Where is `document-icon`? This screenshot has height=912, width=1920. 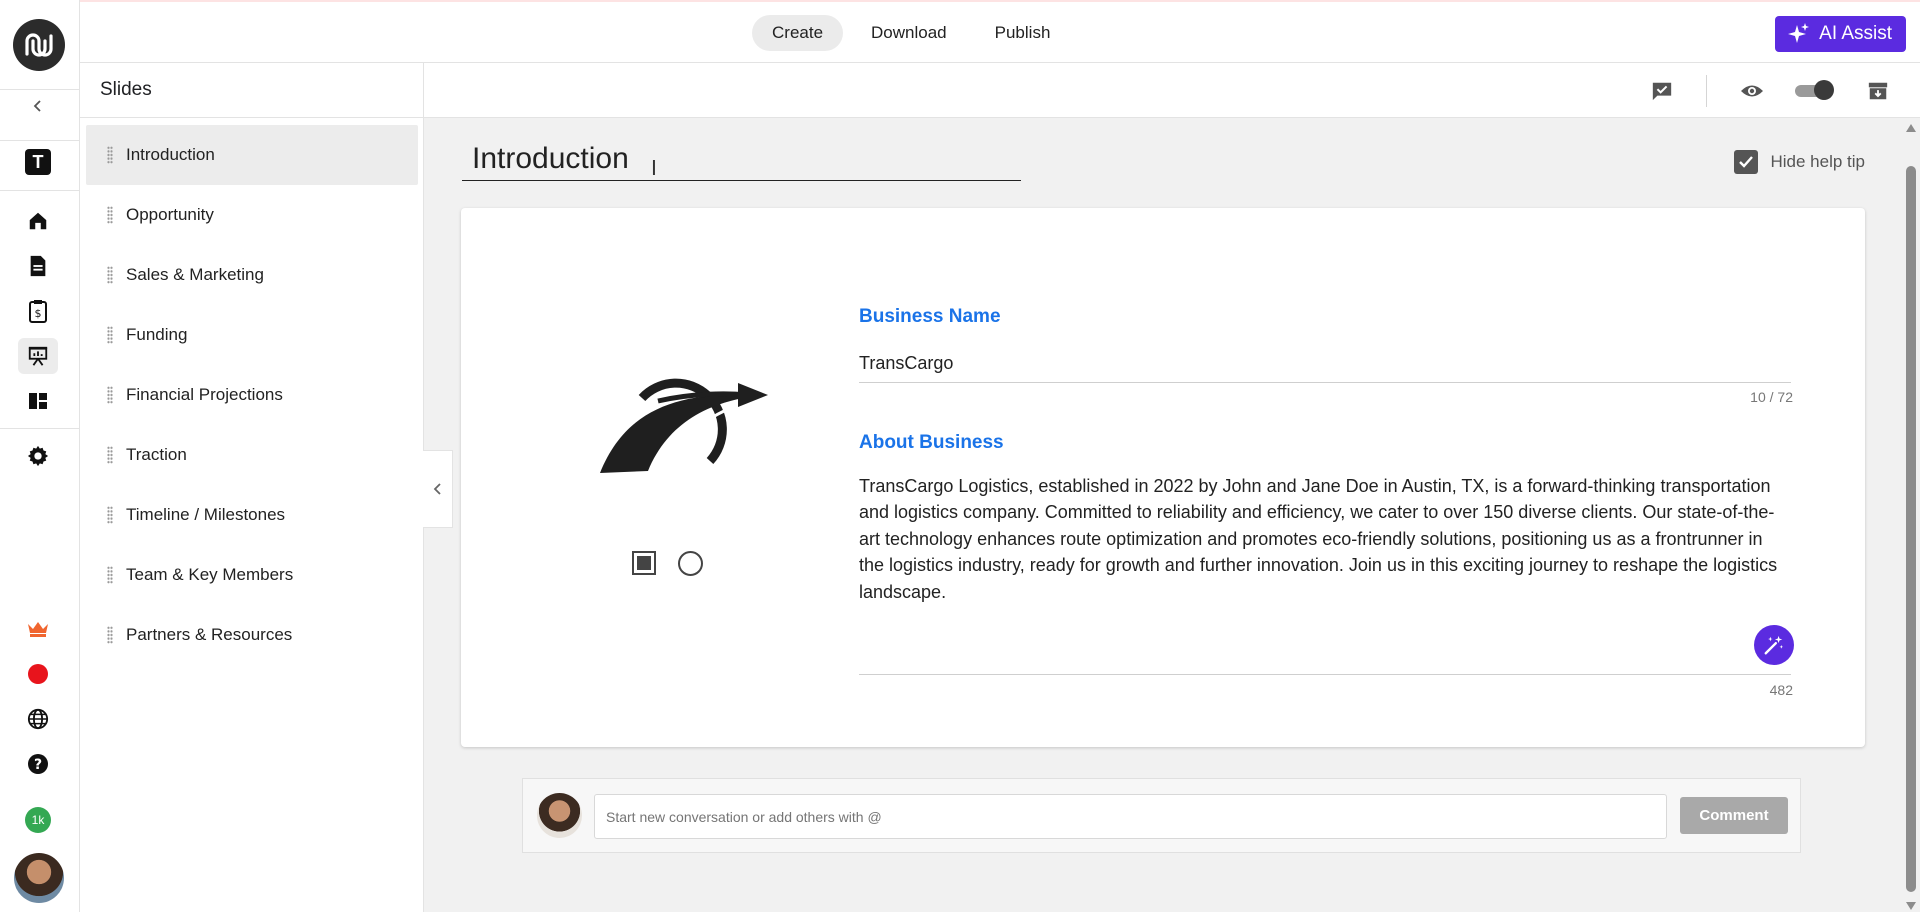
document-icon is located at coordinates (38, 266).